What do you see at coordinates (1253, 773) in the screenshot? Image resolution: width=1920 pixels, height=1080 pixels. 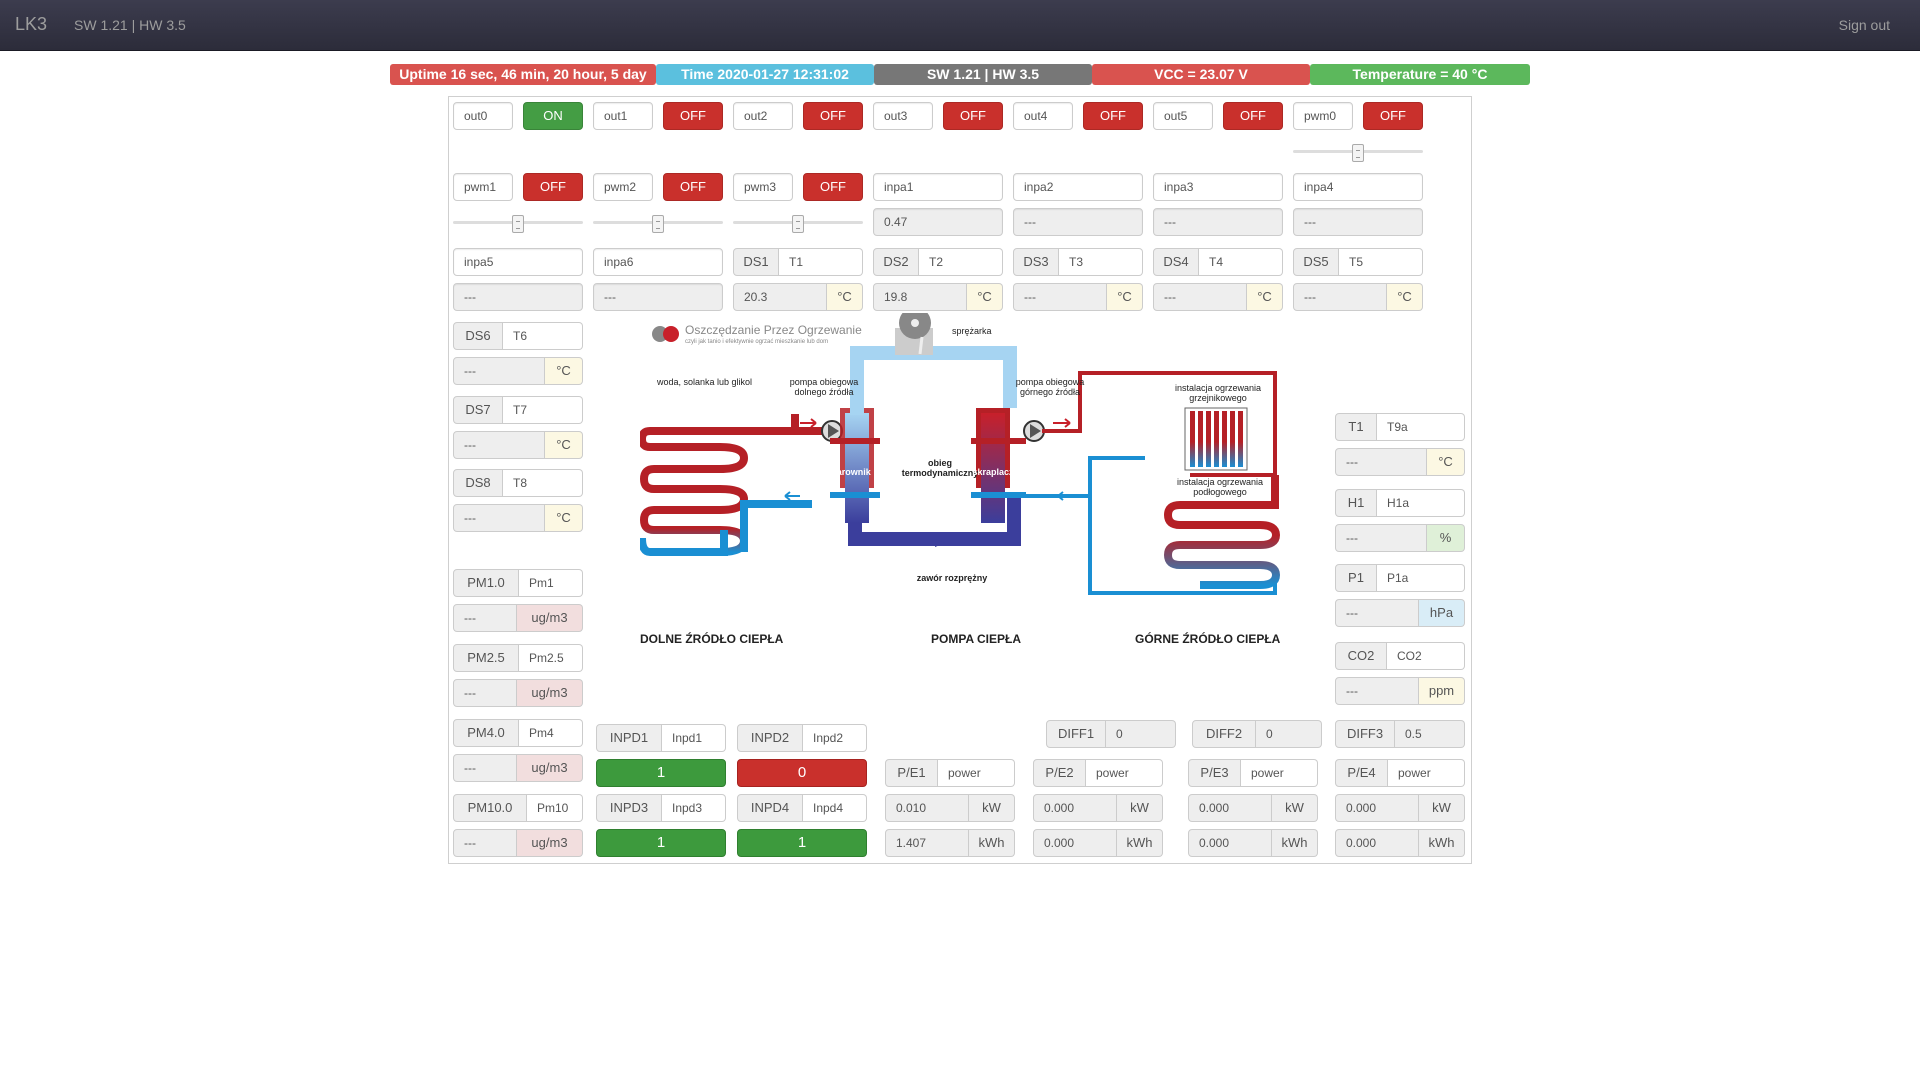 I see `power-meter-name: P/E3 power` at bounding box center [1253, 773].